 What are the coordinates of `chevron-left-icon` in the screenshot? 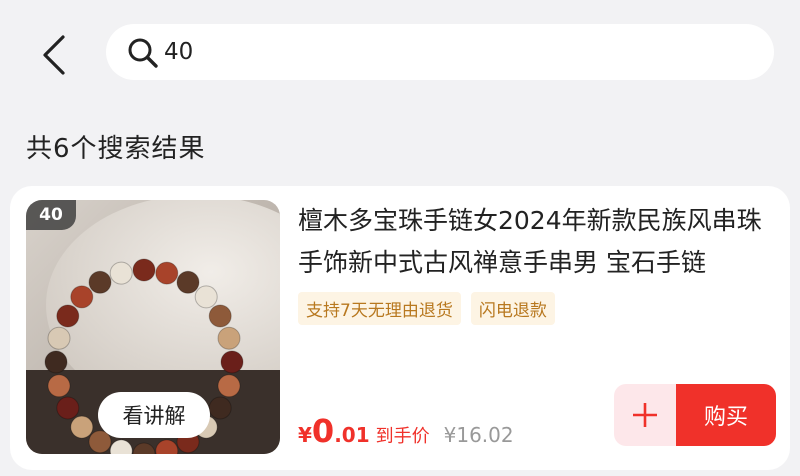 It's located at (54, 55).